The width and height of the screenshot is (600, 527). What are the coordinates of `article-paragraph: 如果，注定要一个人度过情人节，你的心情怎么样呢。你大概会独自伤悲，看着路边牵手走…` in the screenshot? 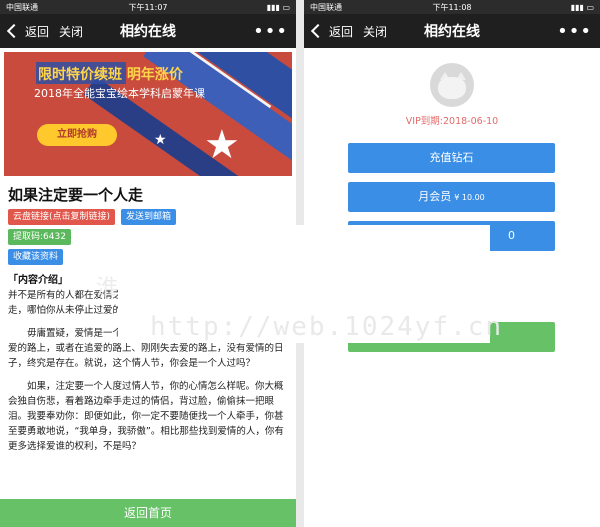 It's located at (146, 416).